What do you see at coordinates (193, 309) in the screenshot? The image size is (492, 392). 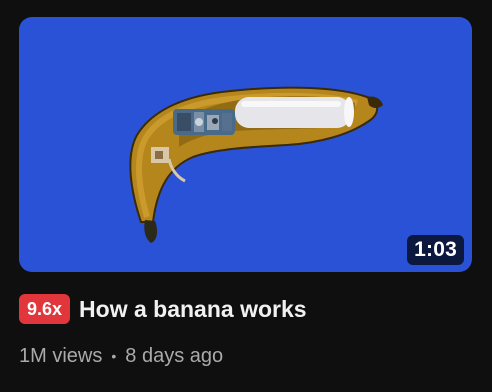 I see `video-title: How a banana works` at bounding box center [193, 309].